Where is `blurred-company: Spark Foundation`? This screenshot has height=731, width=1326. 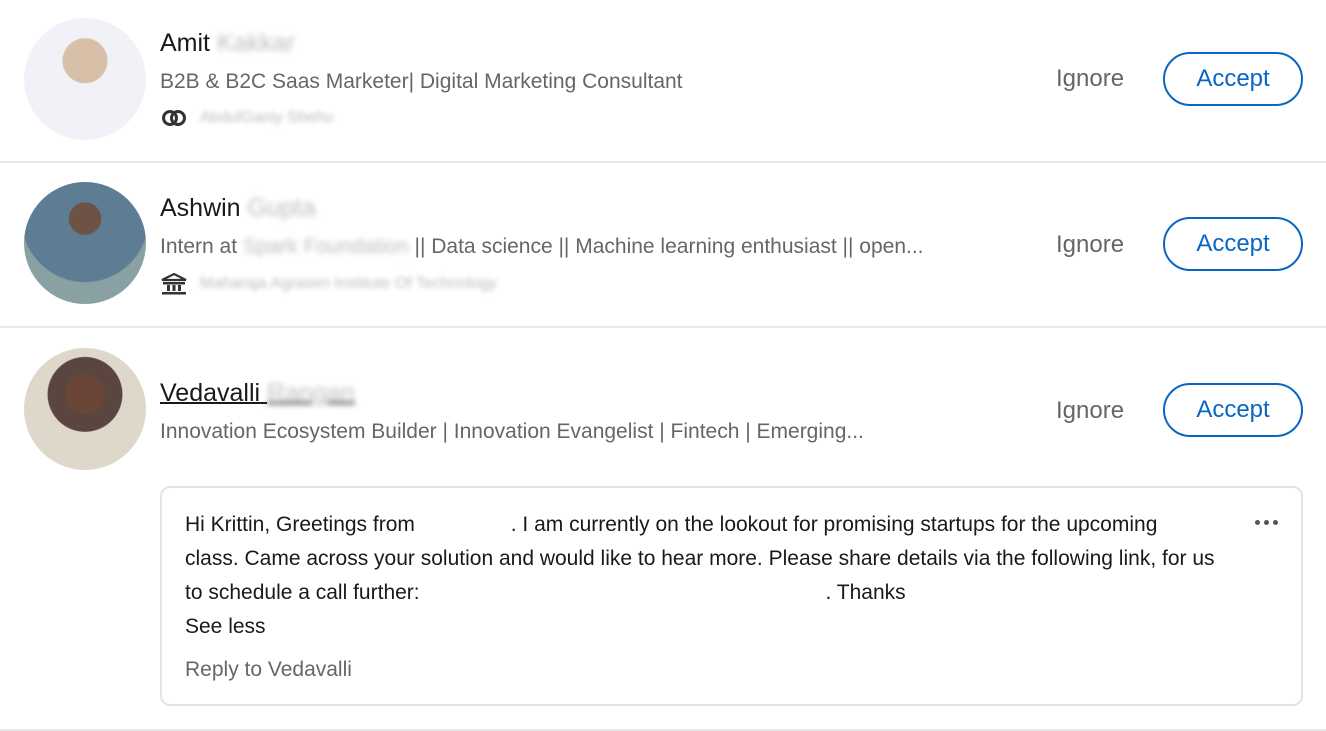
blurred-company: Spark Foundation is located at coordinates (325, 246).